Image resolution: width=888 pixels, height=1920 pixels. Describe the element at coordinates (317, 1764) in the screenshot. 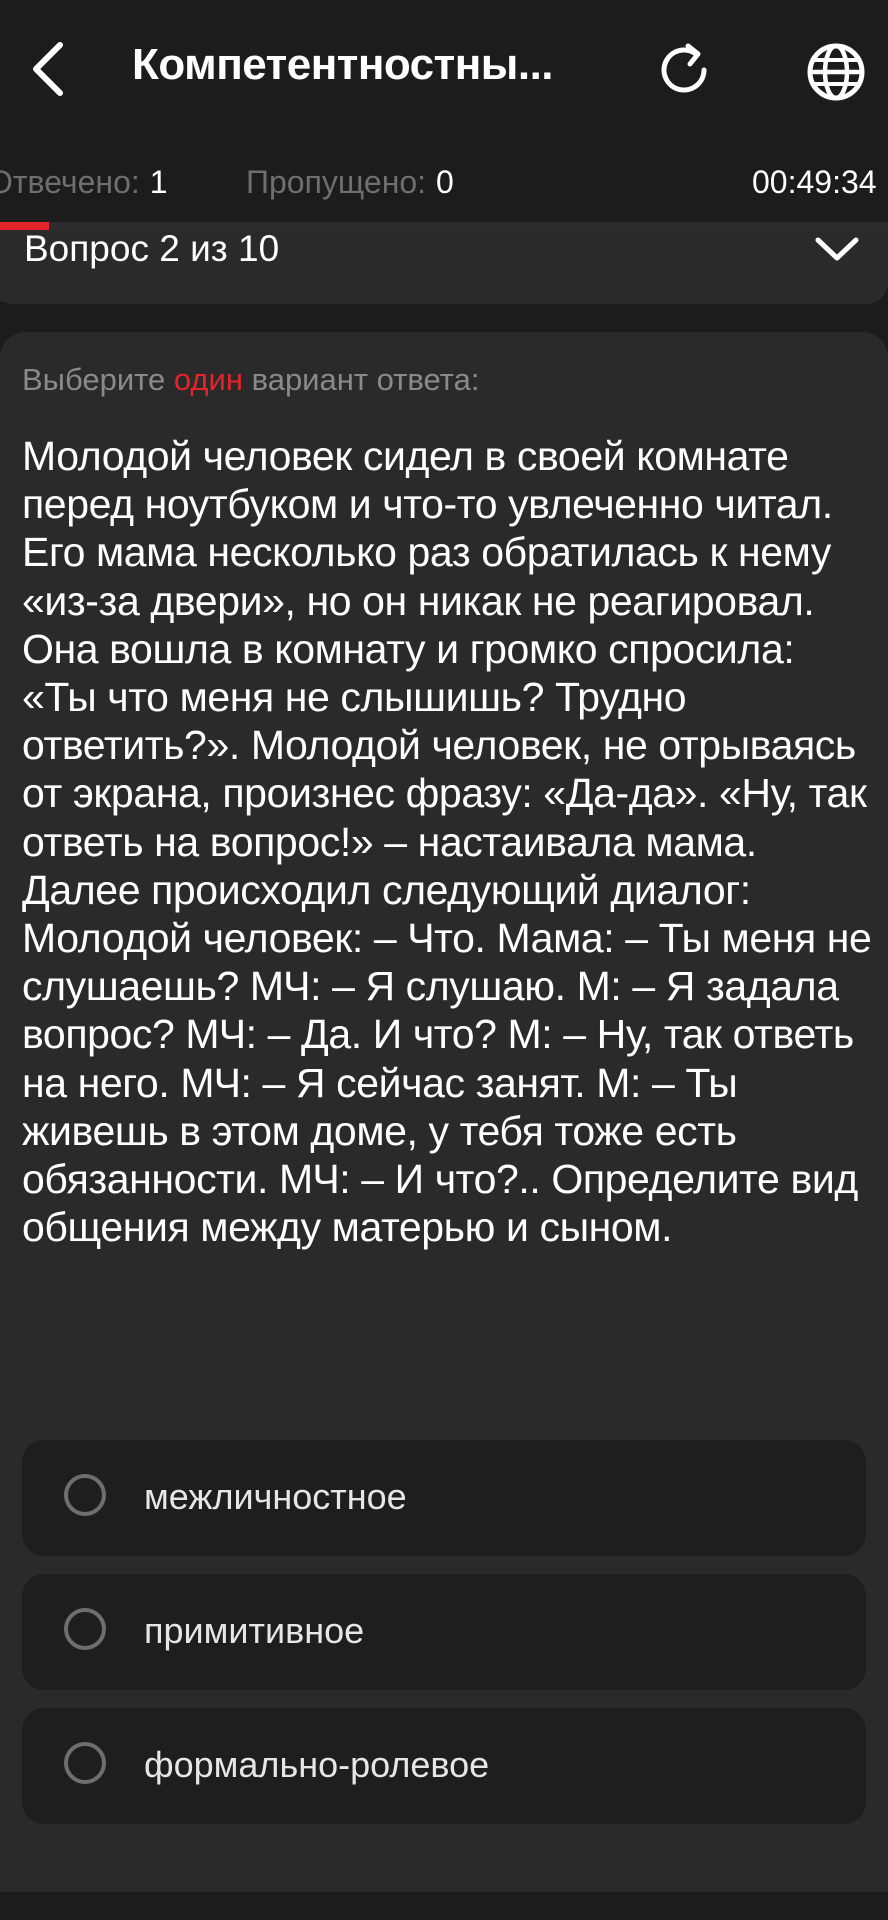

I see `option-label: формально-ролевое` at that location.